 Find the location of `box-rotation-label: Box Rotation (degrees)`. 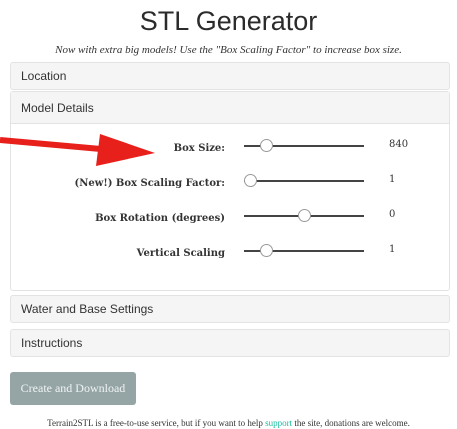

box-rotation-label: Box Rotation (degrees) is located at coordinates (160, 218).